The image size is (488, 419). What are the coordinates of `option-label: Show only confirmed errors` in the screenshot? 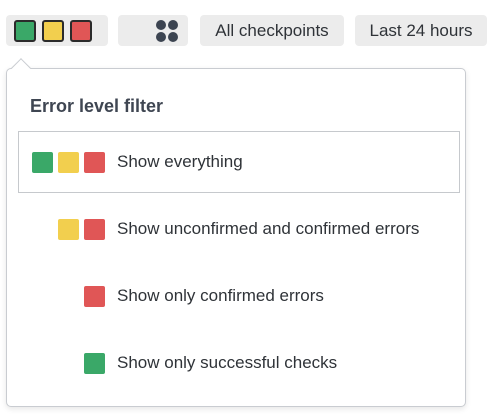 It's located at (220, 295).